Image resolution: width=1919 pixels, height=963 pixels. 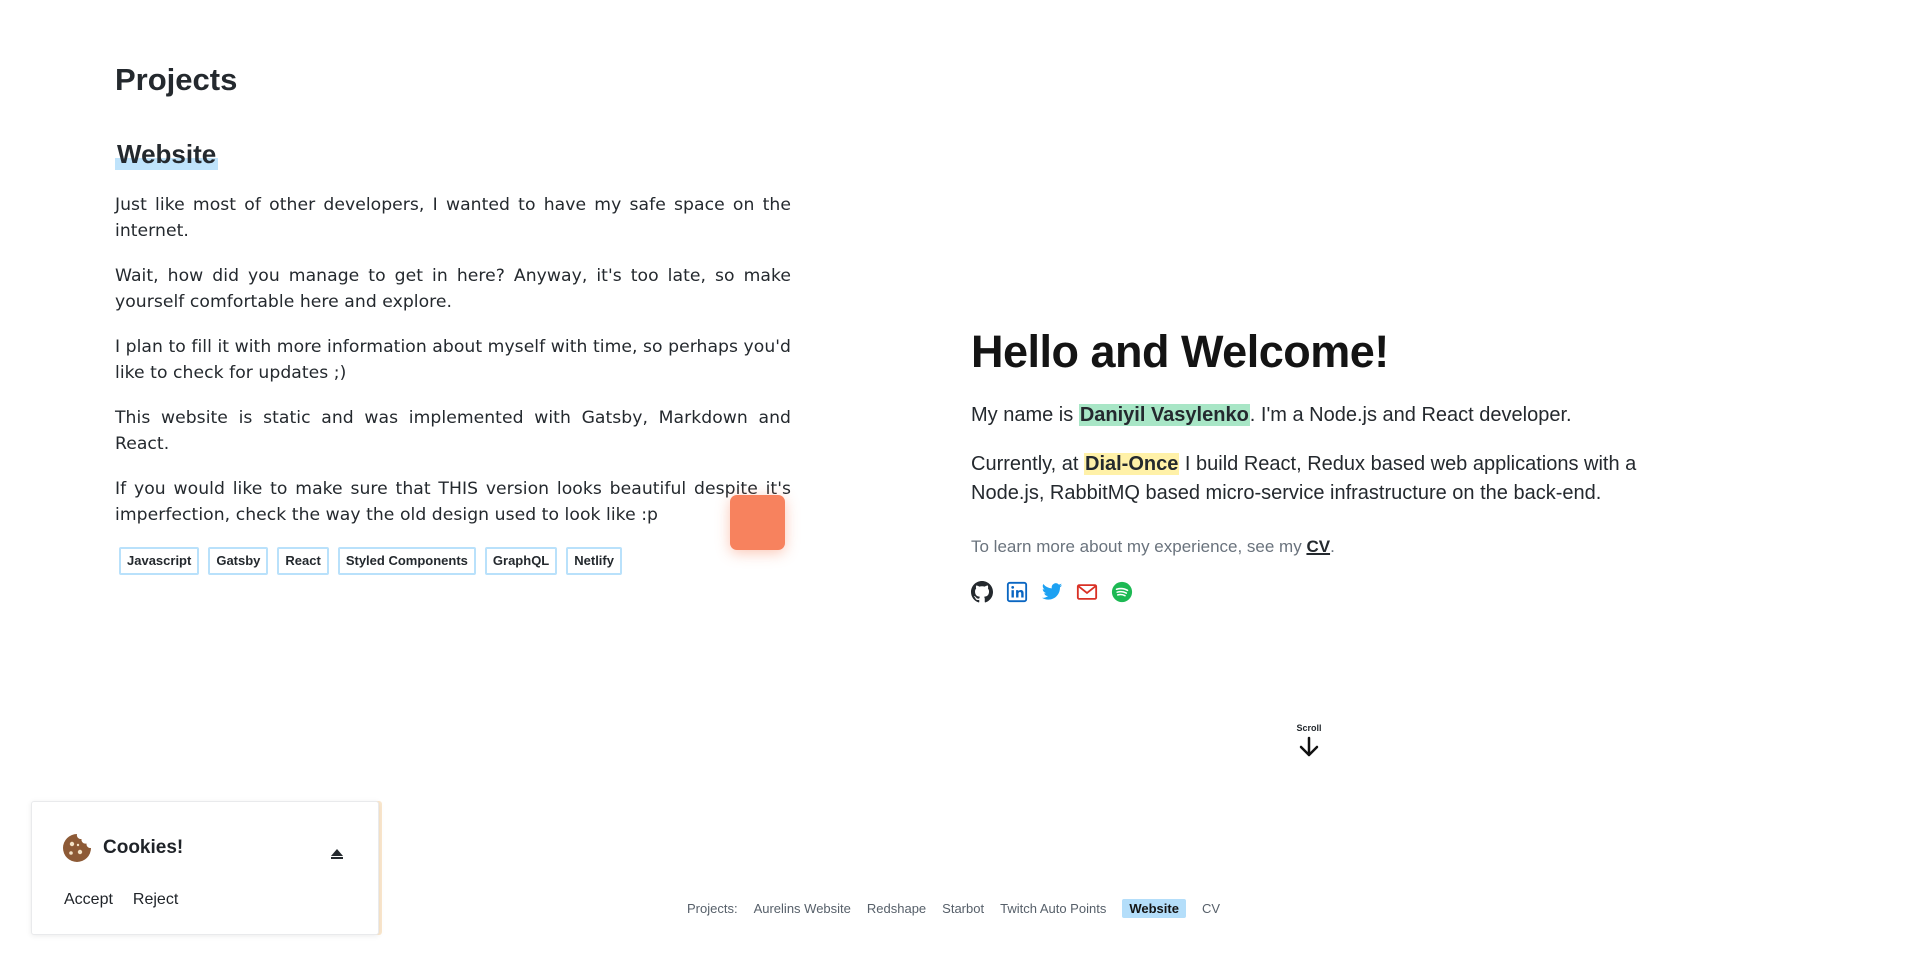 What do you see at coordinates (1211, 908) in the screenshot?
I see `nav-link-cv: CV` at bounding box center [1211, 908].